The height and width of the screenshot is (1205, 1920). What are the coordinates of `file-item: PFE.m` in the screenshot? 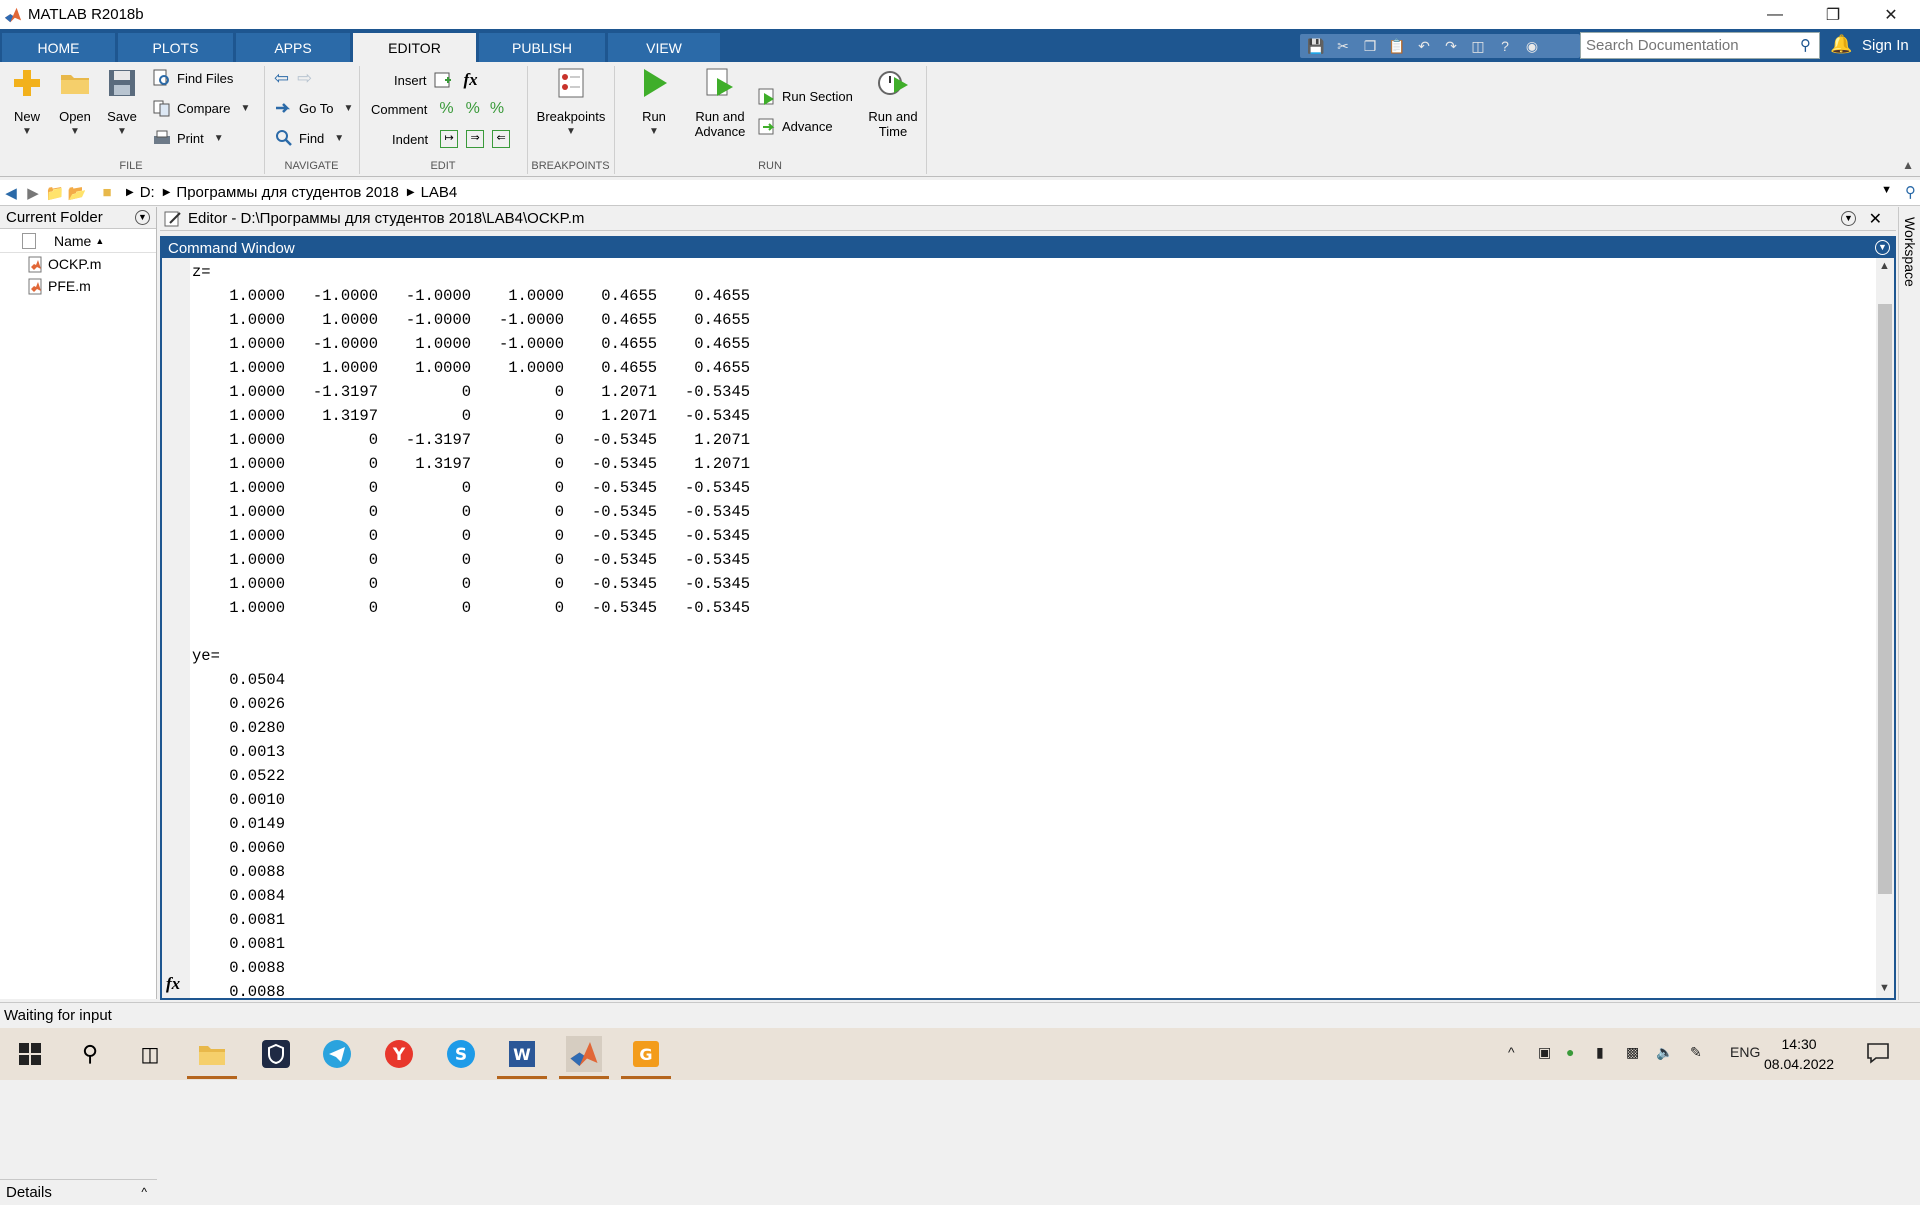 It's located at (78, 286).